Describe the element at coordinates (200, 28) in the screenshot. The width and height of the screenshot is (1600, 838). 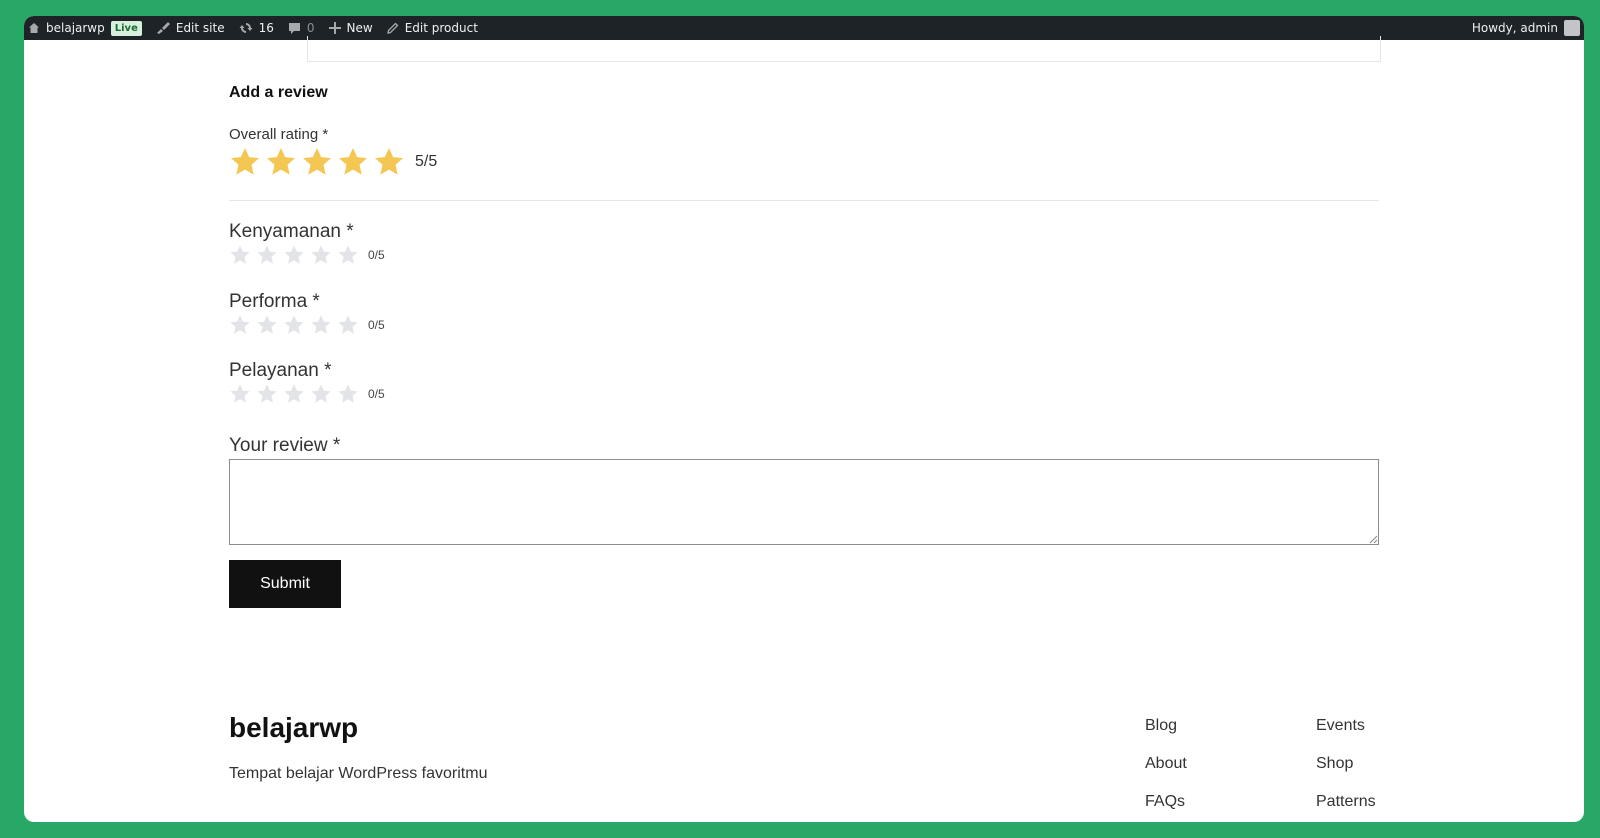
I see `edit-site-label: Edit site` at that location.